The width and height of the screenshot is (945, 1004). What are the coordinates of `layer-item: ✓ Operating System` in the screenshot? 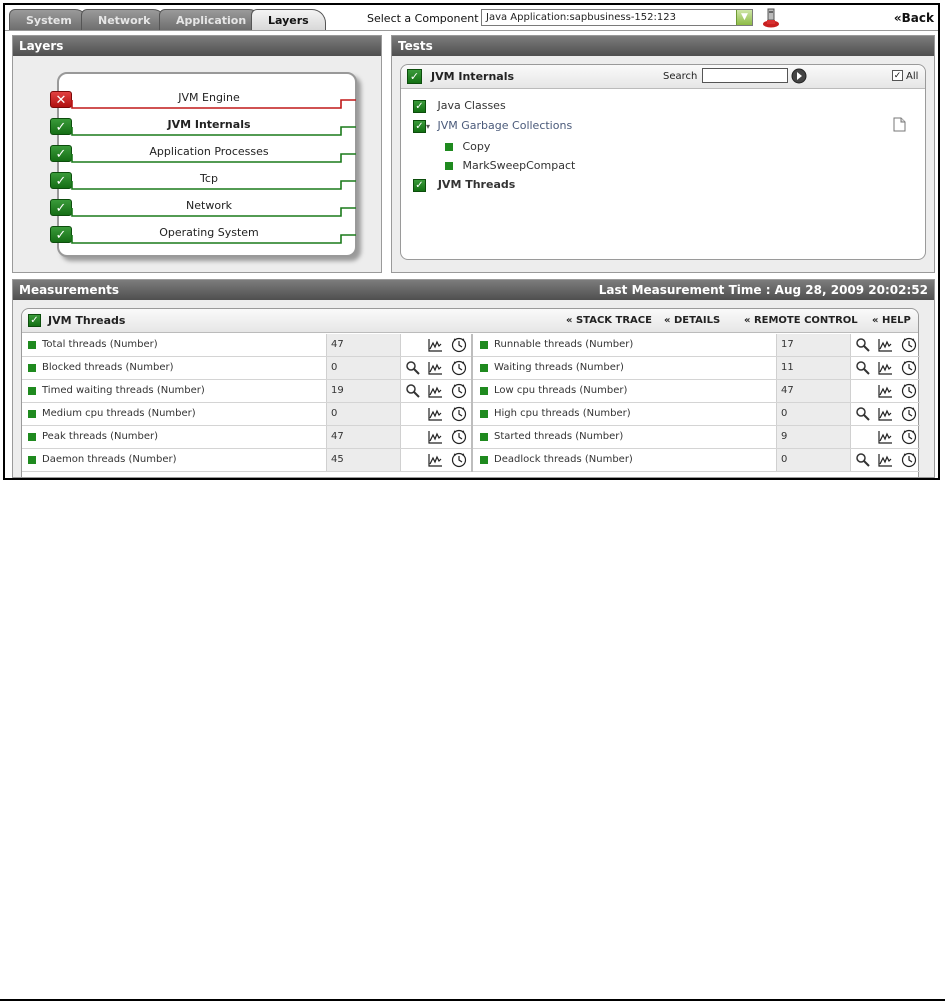 It's located at (204, 234).